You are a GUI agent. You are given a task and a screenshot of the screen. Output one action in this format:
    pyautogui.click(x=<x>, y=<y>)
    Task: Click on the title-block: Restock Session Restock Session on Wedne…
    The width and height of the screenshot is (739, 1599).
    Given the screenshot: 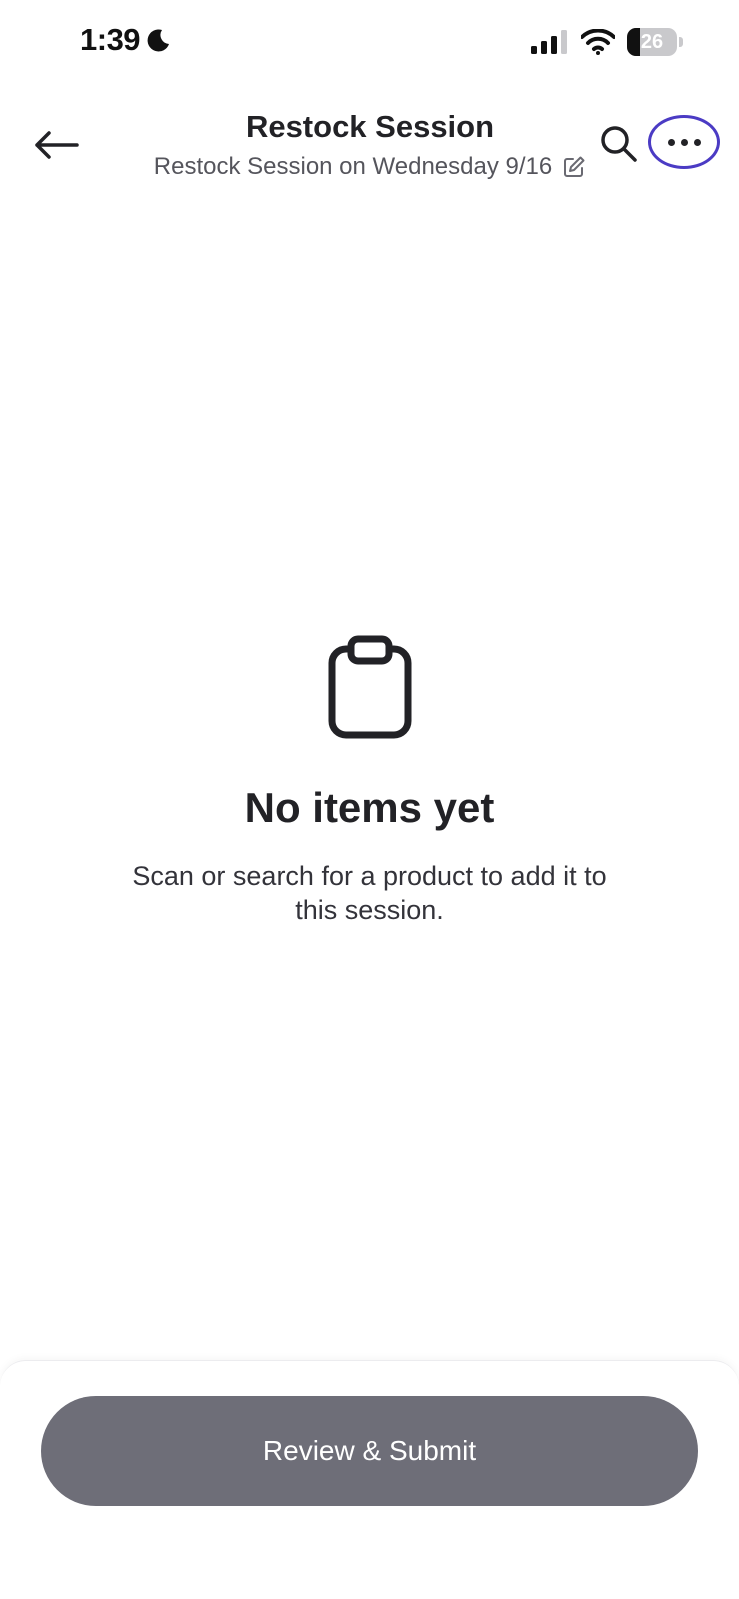 What is the action you would take?
    pyautogui.click(x=370, y=145)
    